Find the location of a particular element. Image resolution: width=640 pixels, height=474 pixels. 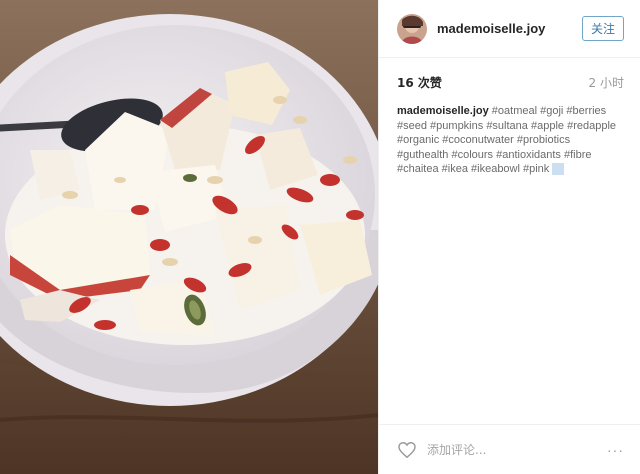

post-meta: 16 次赞 2 小时 is located at coordinates (509, 82).